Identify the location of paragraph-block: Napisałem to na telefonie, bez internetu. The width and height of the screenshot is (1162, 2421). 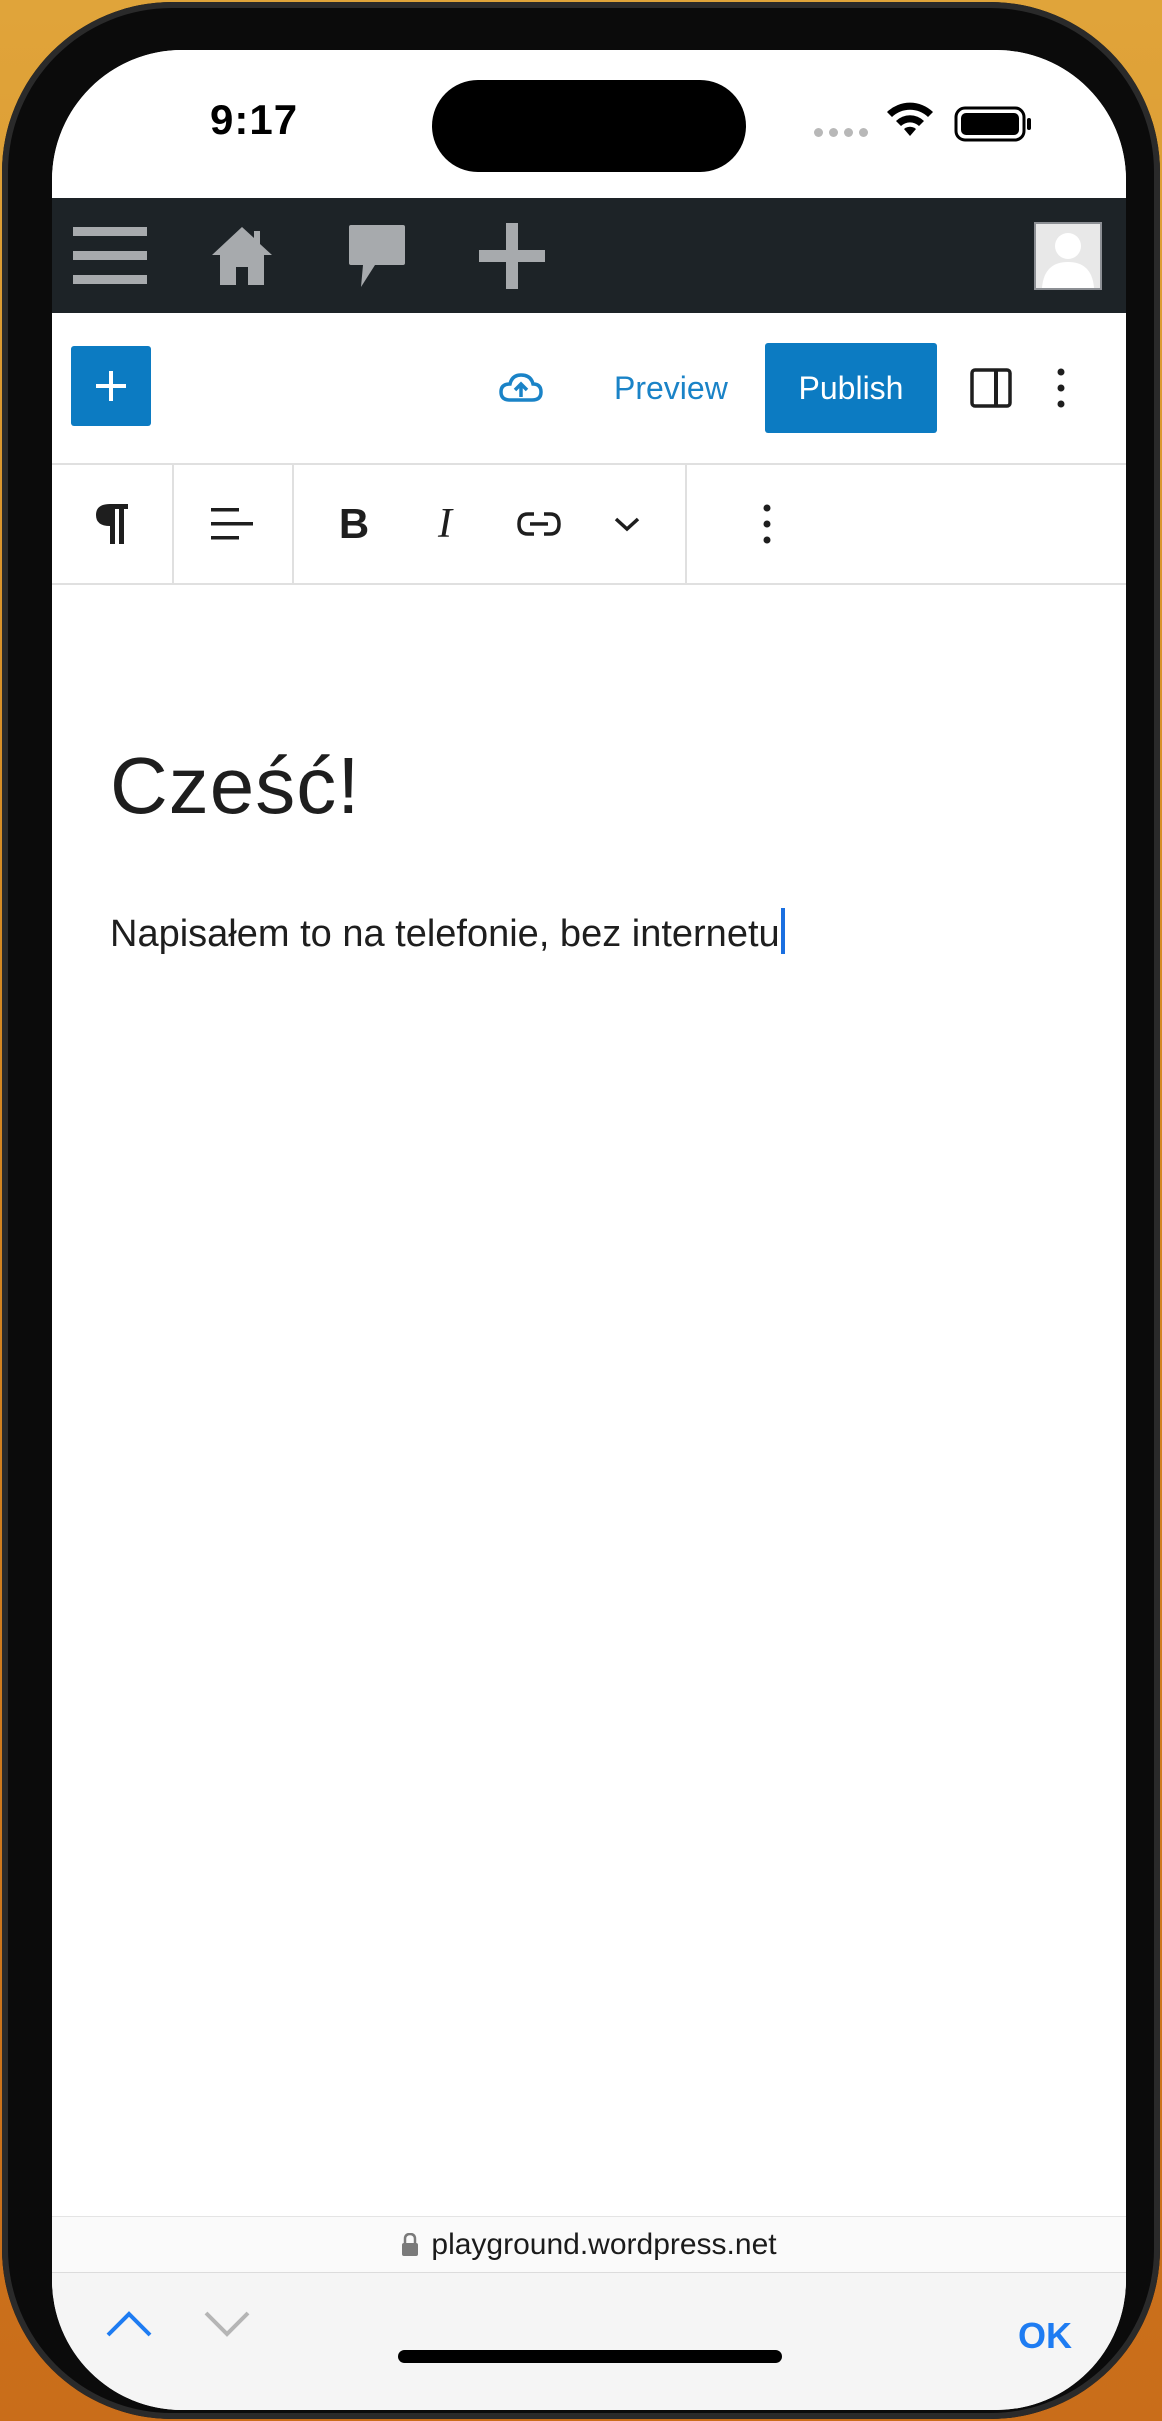
(447, 932).